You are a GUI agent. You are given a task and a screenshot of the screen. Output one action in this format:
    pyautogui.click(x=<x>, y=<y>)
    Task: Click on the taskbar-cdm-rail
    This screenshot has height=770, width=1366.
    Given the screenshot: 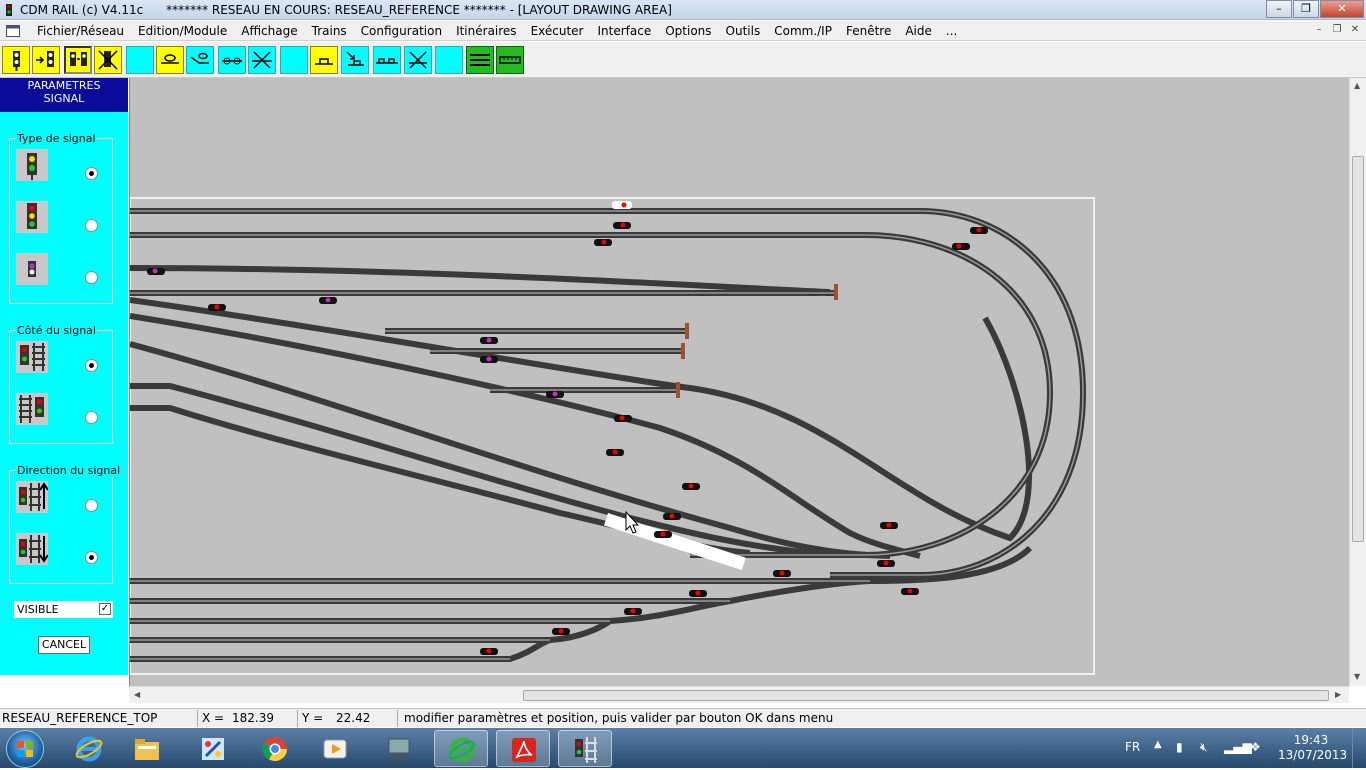 What is the action you would take?
    pyautogui.click(x=585, y=748)
    